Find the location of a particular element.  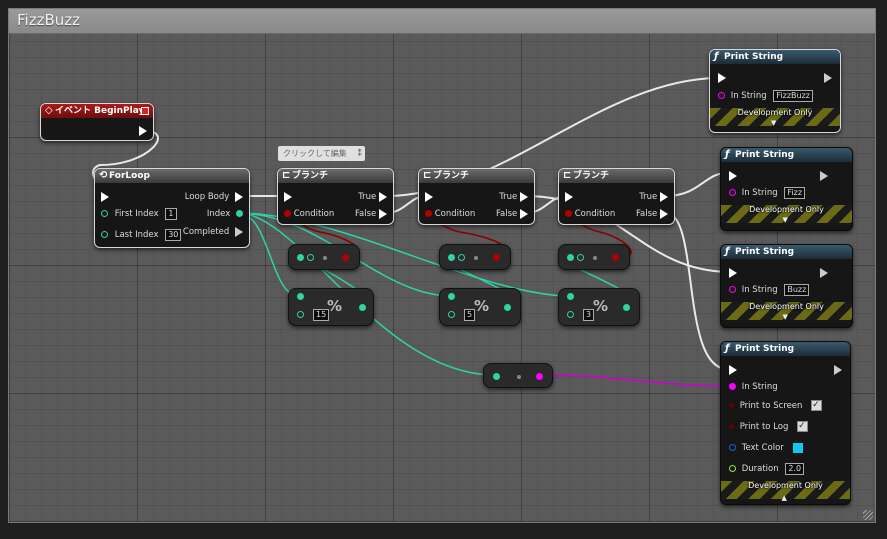

comment-bubble: クリックして編集 ⁑ is located at coordinates (321, 153).